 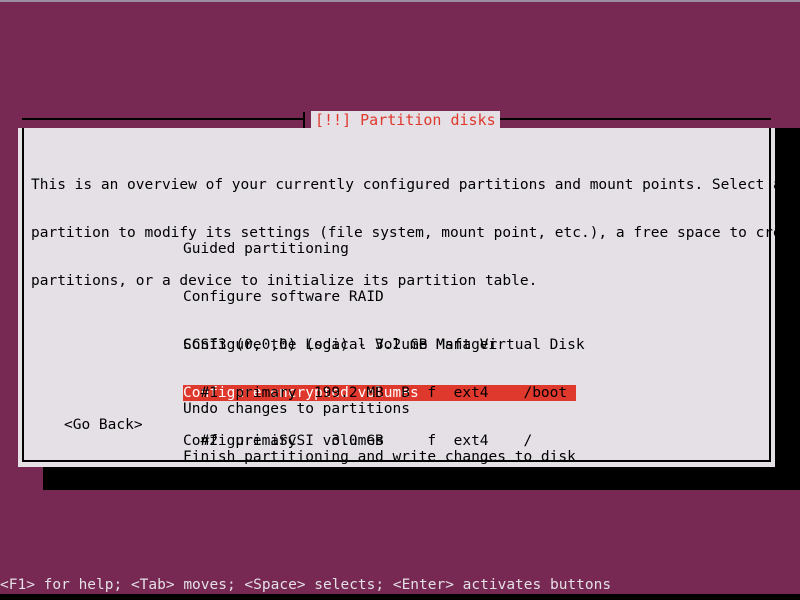 I want to click on menu-item-undo-changes: Undo changes to partitions, so click(x=379, y=409).